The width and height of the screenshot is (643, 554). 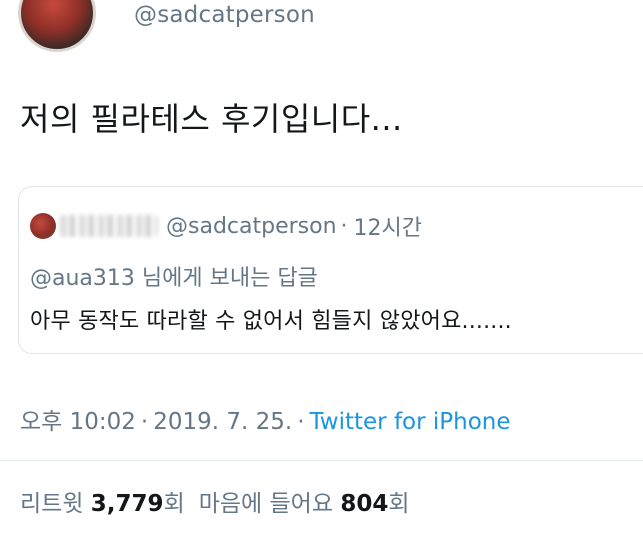 What do you see at coordinates (222, 422) in the screenshot?
I see `tweet-date: 2019. 7. 25.` at bounding box center [222, 422].